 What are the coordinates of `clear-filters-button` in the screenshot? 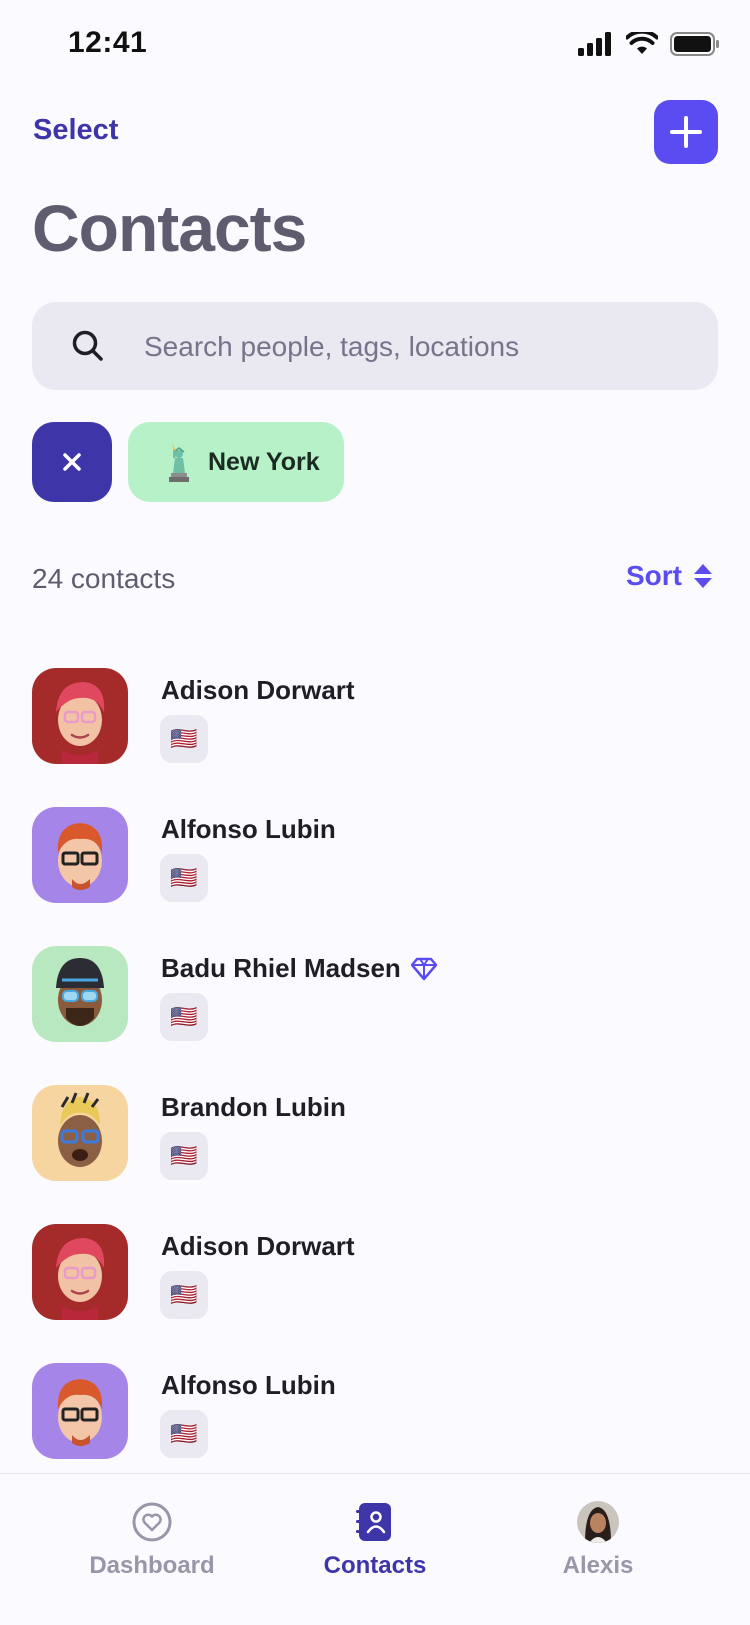 It's located at (72, 462).